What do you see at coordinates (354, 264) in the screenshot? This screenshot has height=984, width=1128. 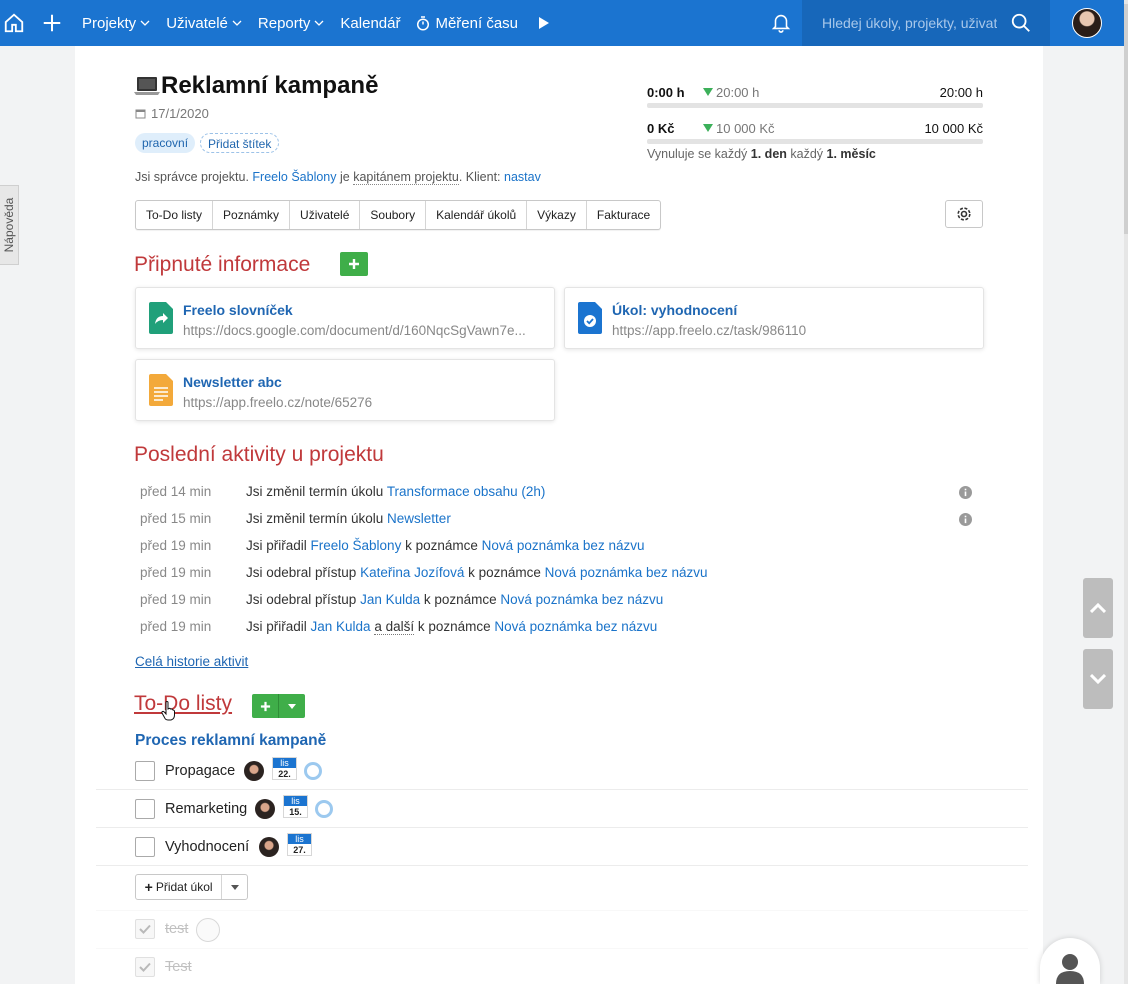 I see `add-pinned-button` at bounding box center [354, 264].